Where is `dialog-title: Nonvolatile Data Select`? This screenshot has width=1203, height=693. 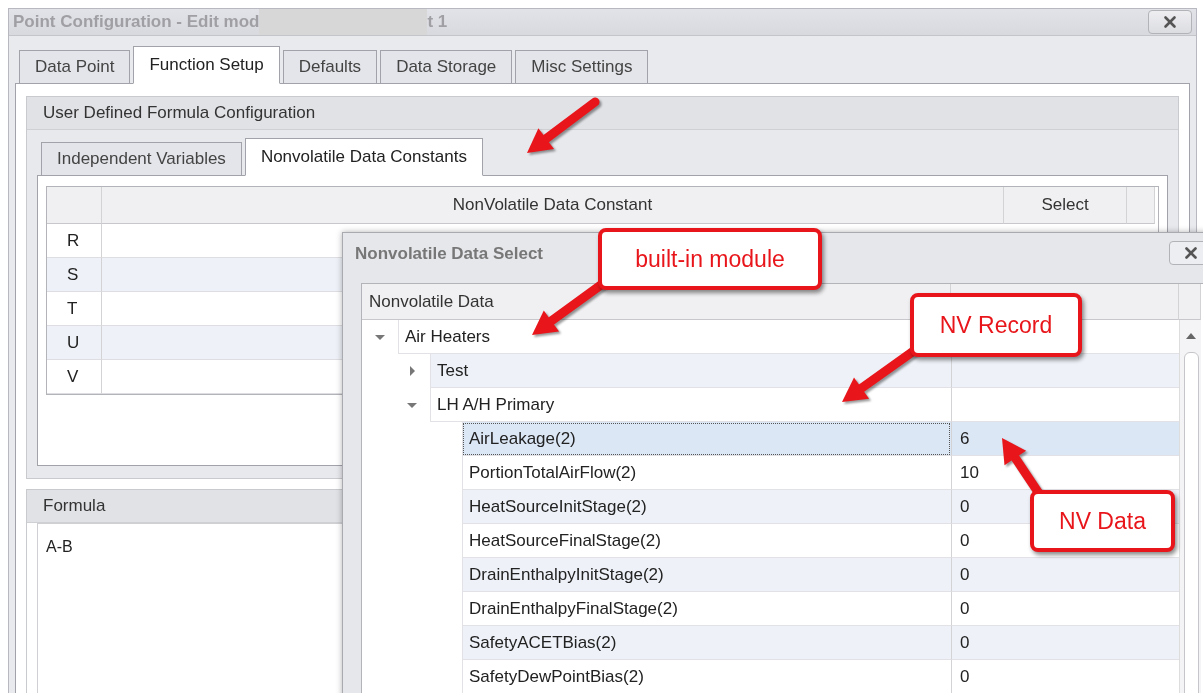
dialog-title: Nonvolatile Data Select is located at coordinates (449, 254).